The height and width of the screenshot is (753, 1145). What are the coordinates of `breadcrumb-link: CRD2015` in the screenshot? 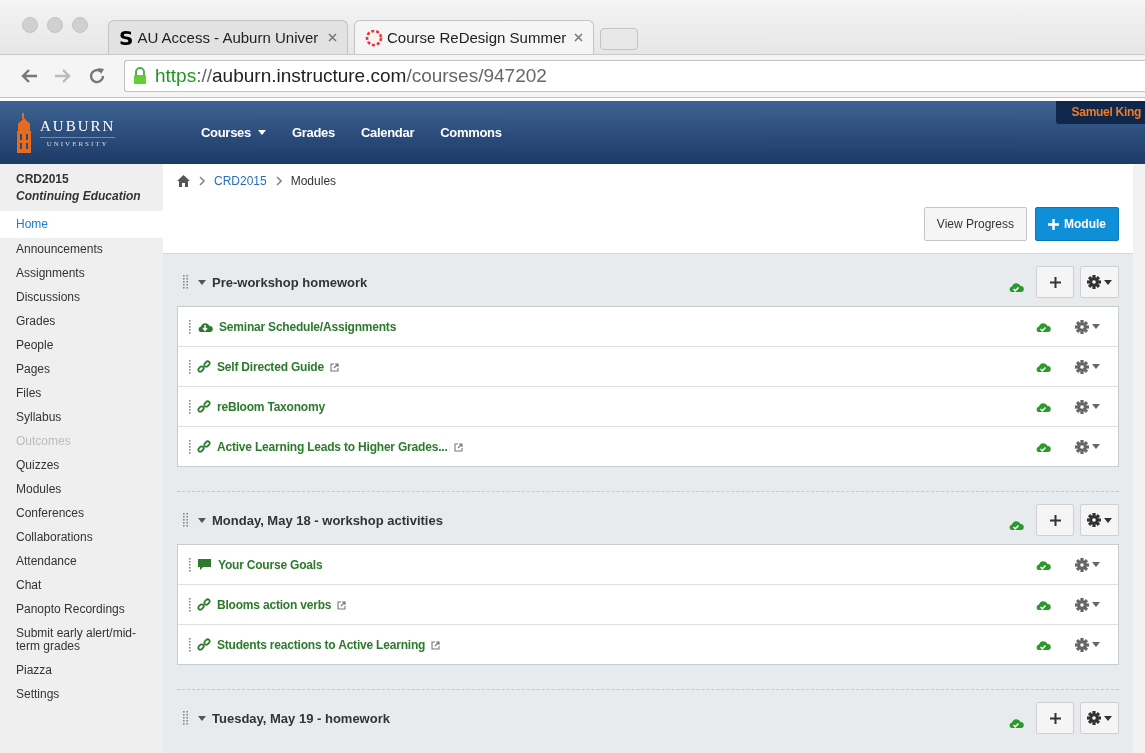 It's located at (240, 181).